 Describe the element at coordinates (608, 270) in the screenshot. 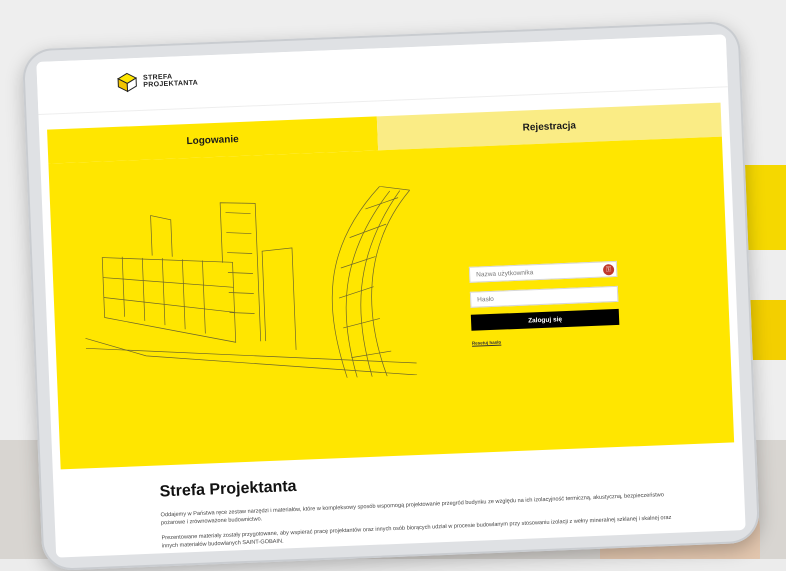

I see `password-manager-icon: ⚿` at that location.